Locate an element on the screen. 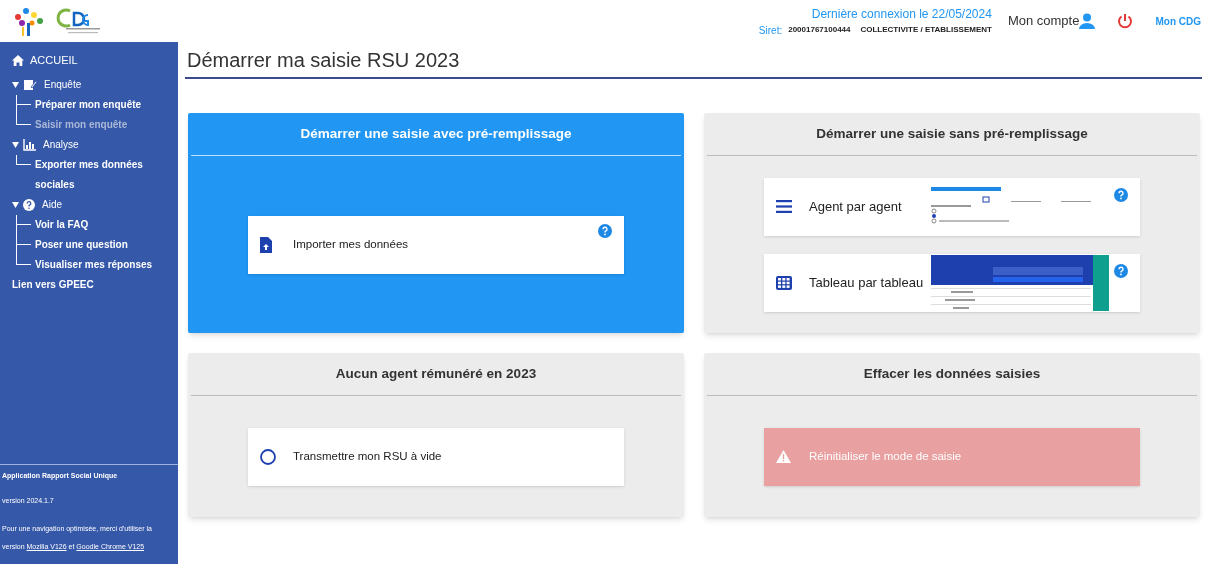  option-card: Importer mes données is located at coordinates (436, 244).